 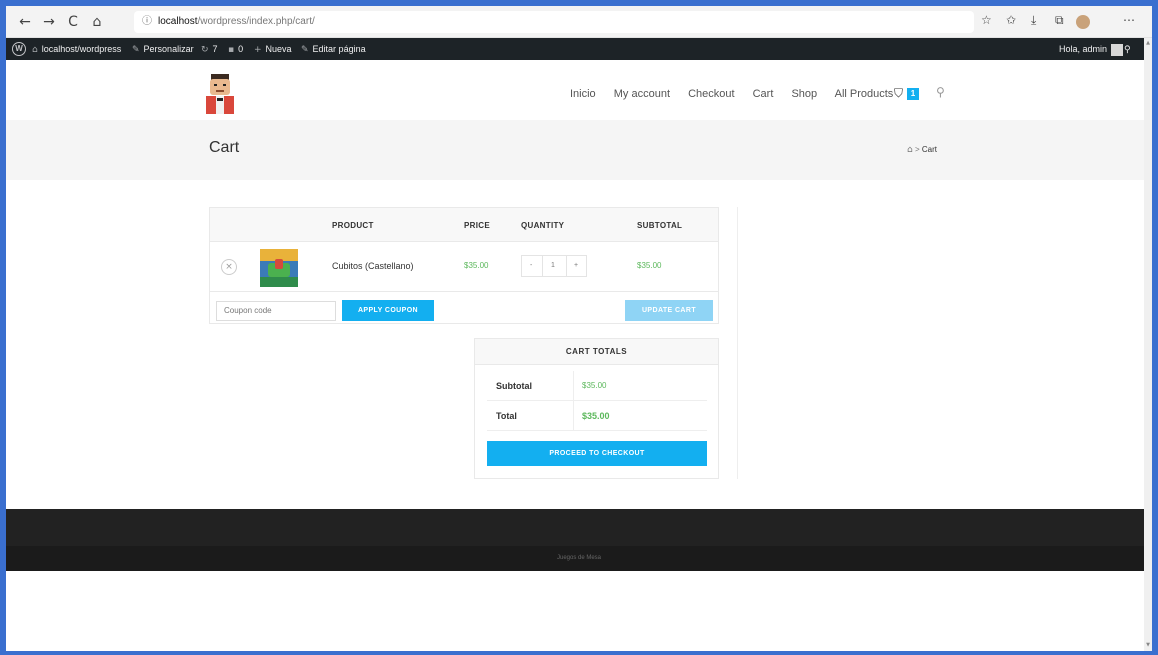 I want to click on more-menu-icon: ⋯, so click(x=1129, y=20).